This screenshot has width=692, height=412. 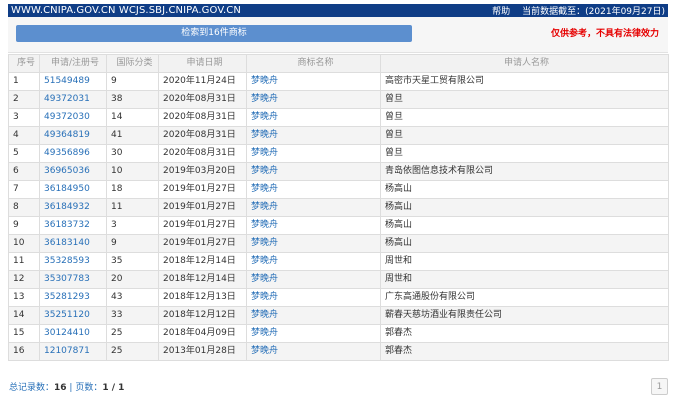 I want to click on intl-class: 33, so click(x=132, y=315).